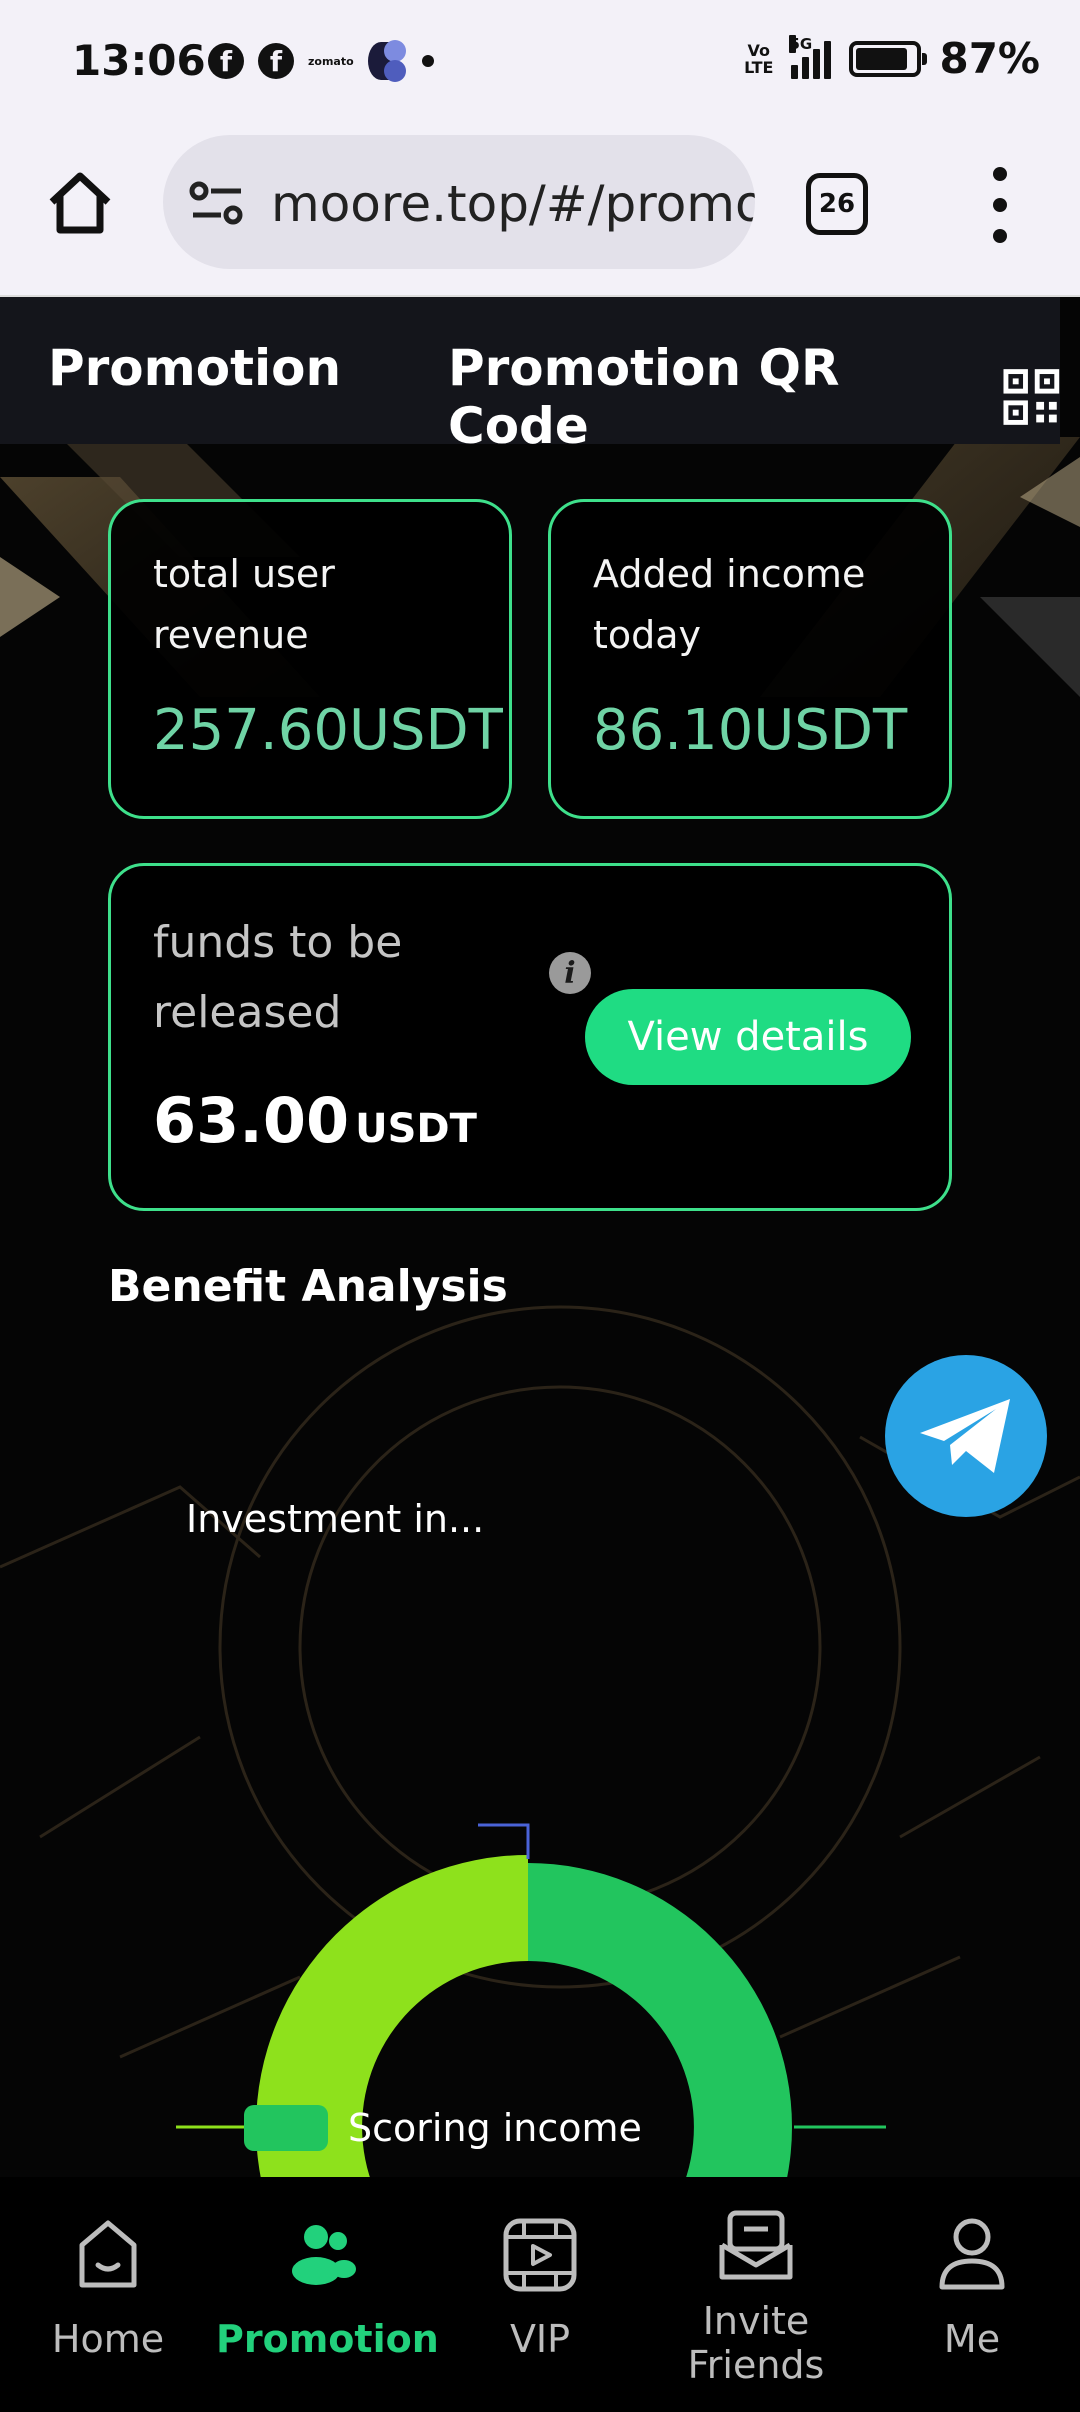  I want to click on browser-menu-button, so click(1000, 205).